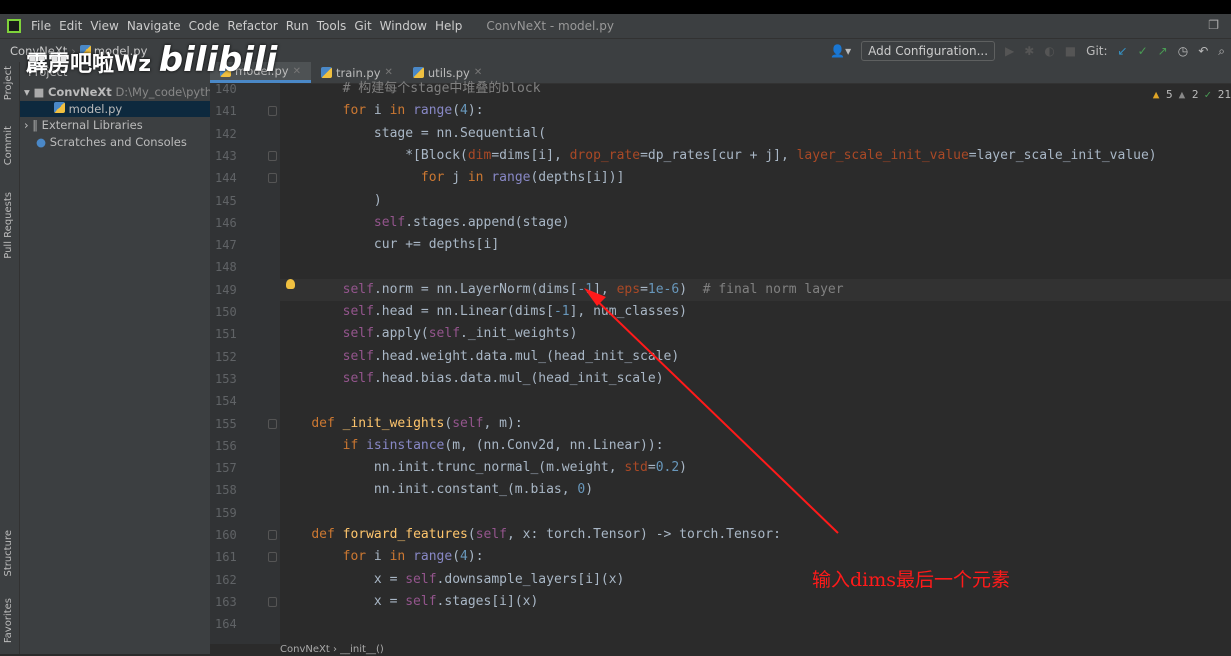  Describe the element at coordinates (911, 578) in the screenshot. I see `annotation-text: 输入dims最后一个元素` at that location.